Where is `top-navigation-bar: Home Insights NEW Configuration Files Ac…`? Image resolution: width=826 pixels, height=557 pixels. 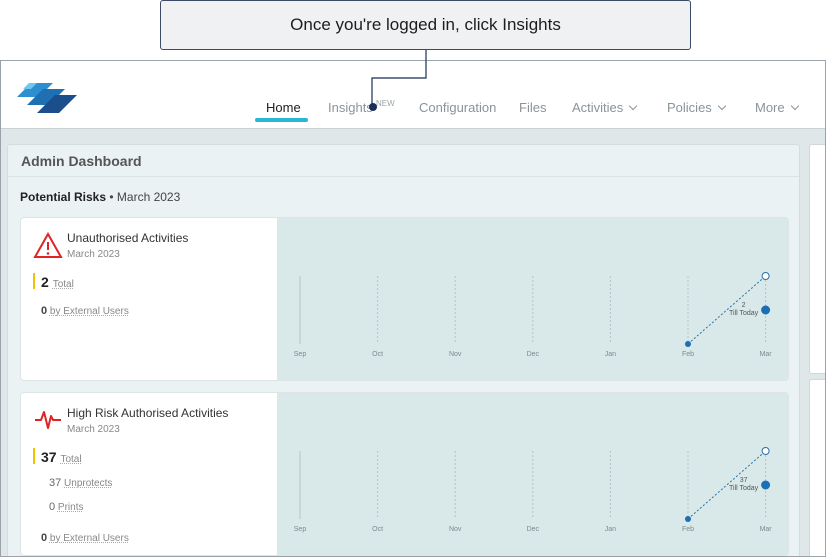
top-navigation-bar: Home Insights NEW Configuration Files Ac… is located at coordinates (413, 95).